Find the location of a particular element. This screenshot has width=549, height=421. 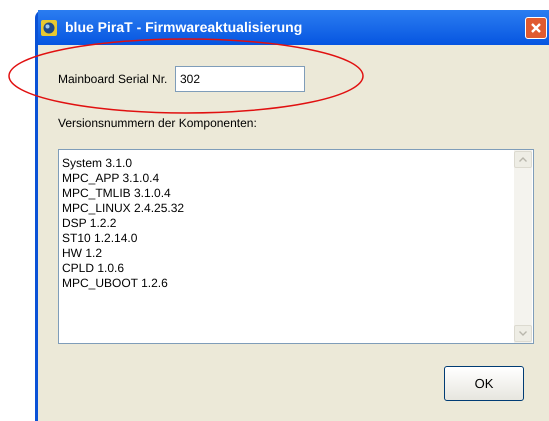

scroll-down-button is located at coordinates (523, 333).